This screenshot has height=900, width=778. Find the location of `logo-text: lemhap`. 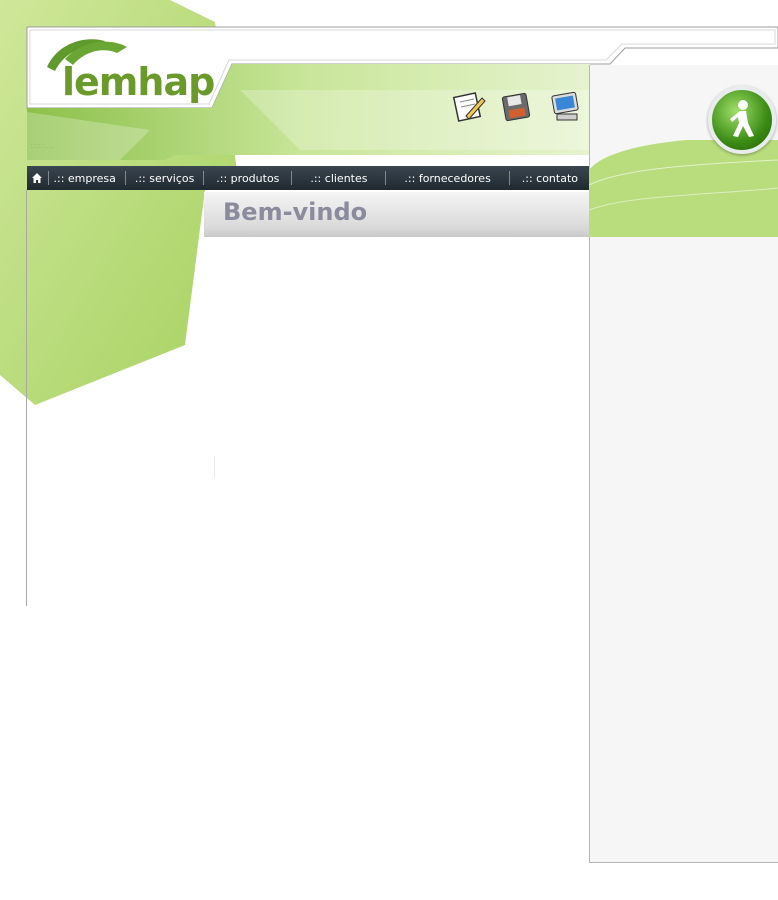

logo-text: lemhap is located at coordinates (138, 82).